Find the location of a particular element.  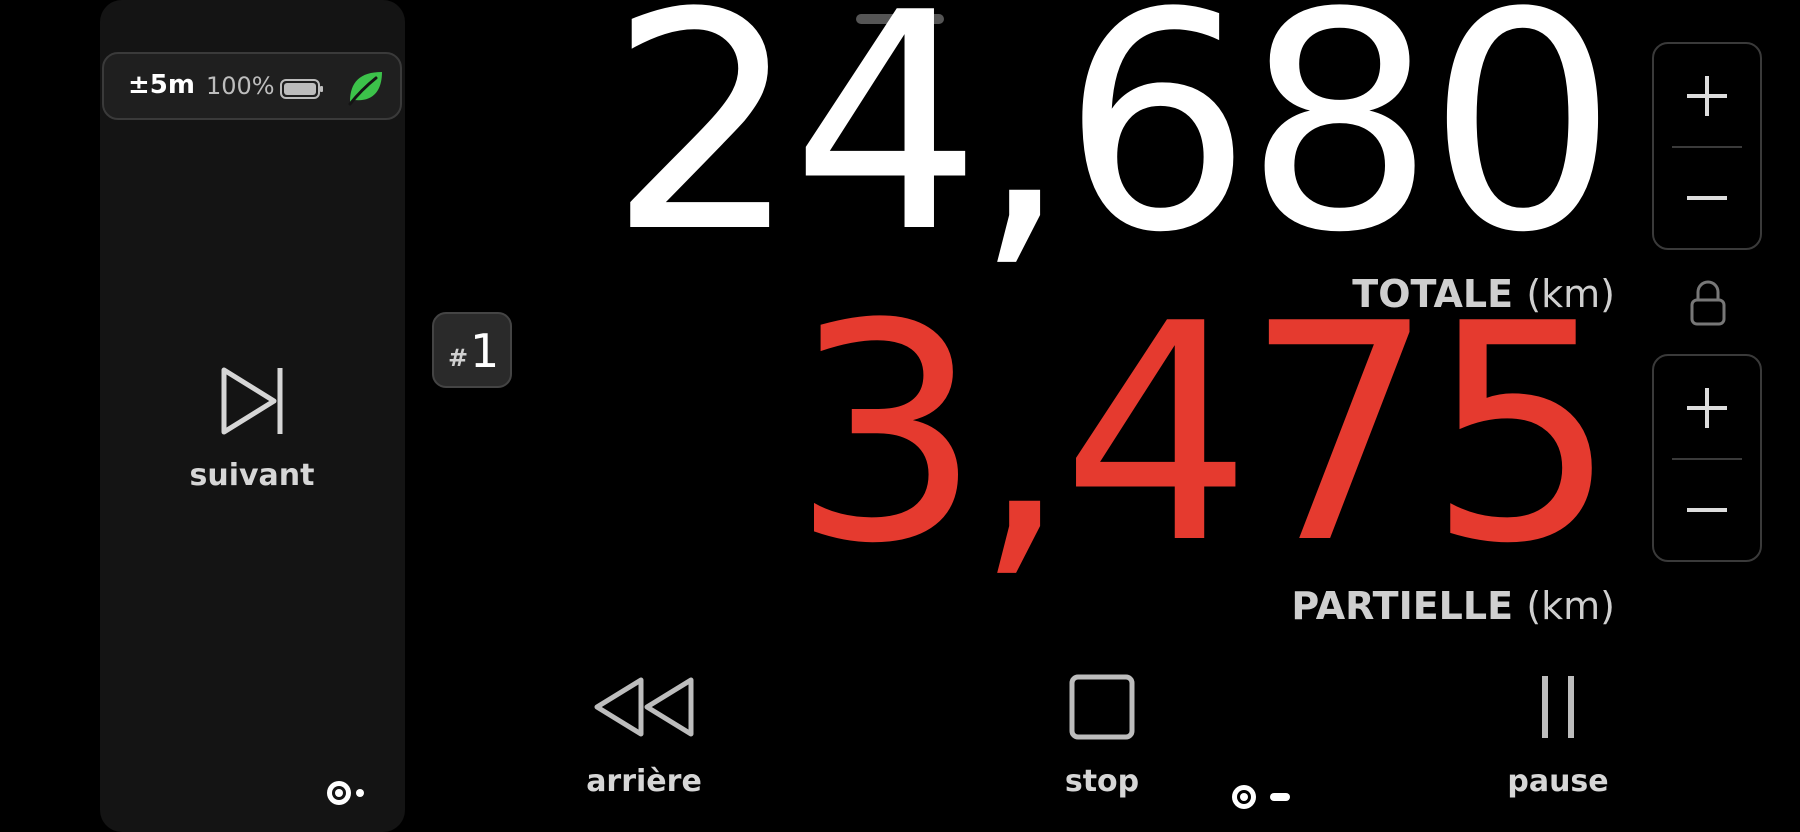

gps-accuracy: ±5m is located at coordinates (161, 85).